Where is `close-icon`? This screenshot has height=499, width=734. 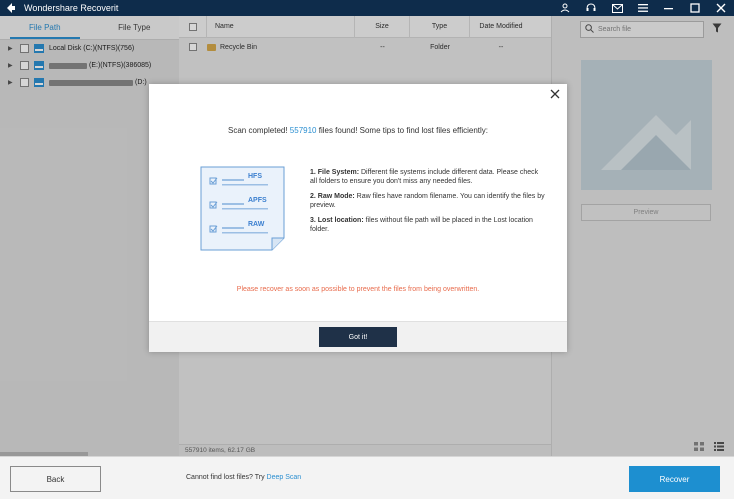
close-icon is located at coordinates (721, 8).